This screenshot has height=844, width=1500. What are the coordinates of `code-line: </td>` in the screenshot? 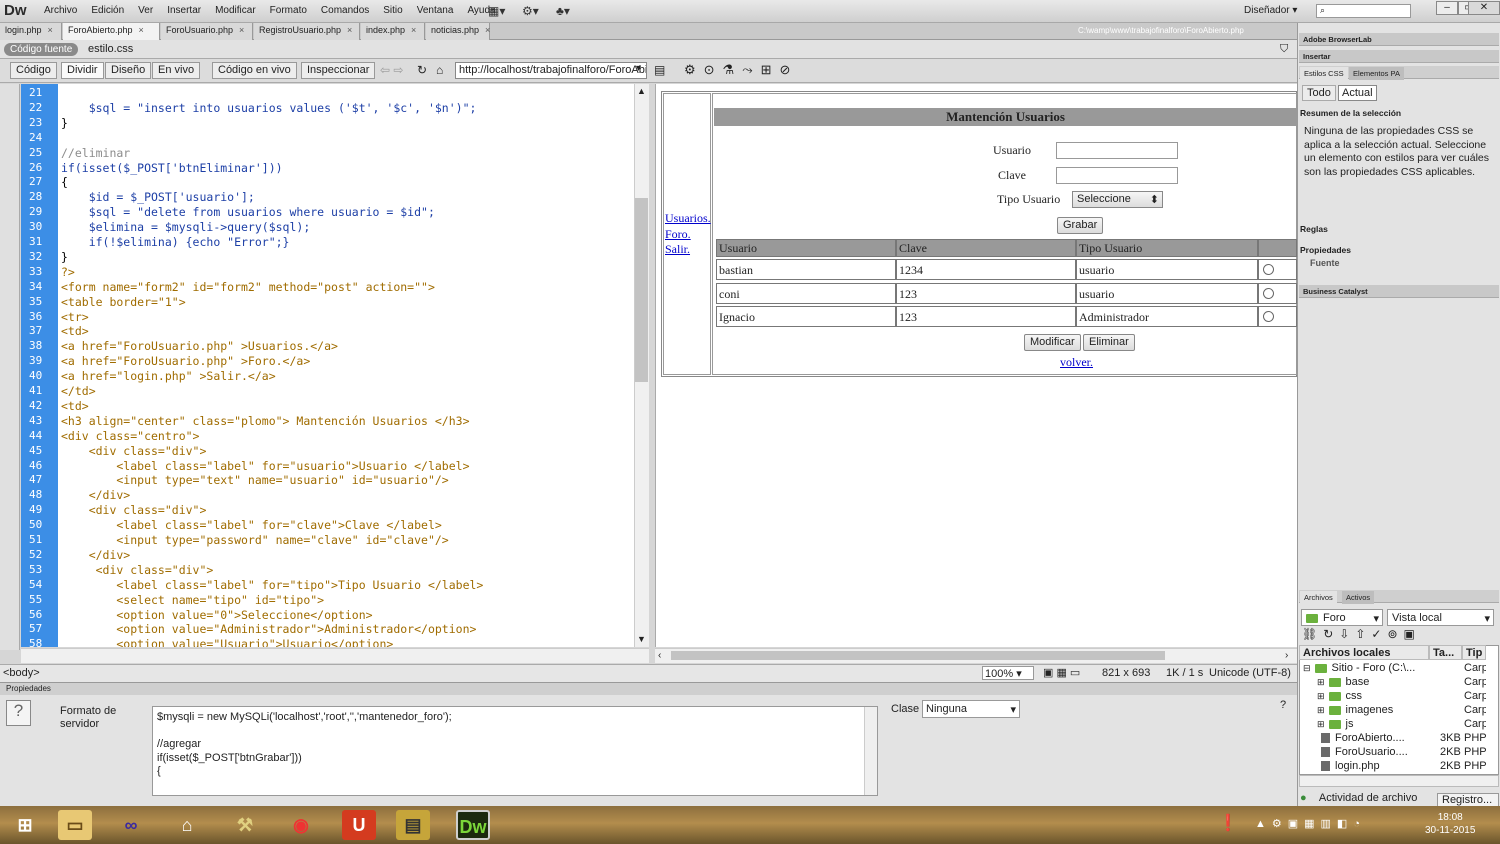 It's located at (78, 391).